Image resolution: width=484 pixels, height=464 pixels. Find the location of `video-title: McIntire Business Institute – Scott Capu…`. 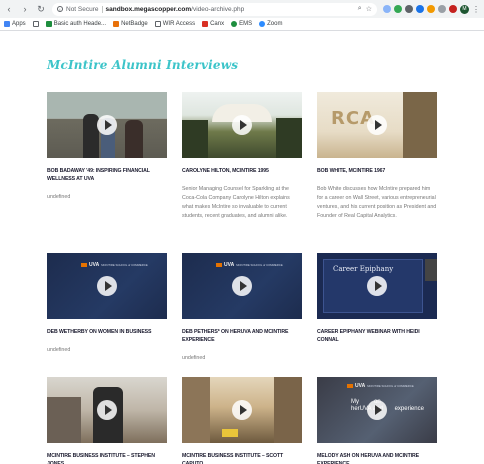

video-title: McIntire Business Institute – Scott Capu… is located at coordinates (242, 458).